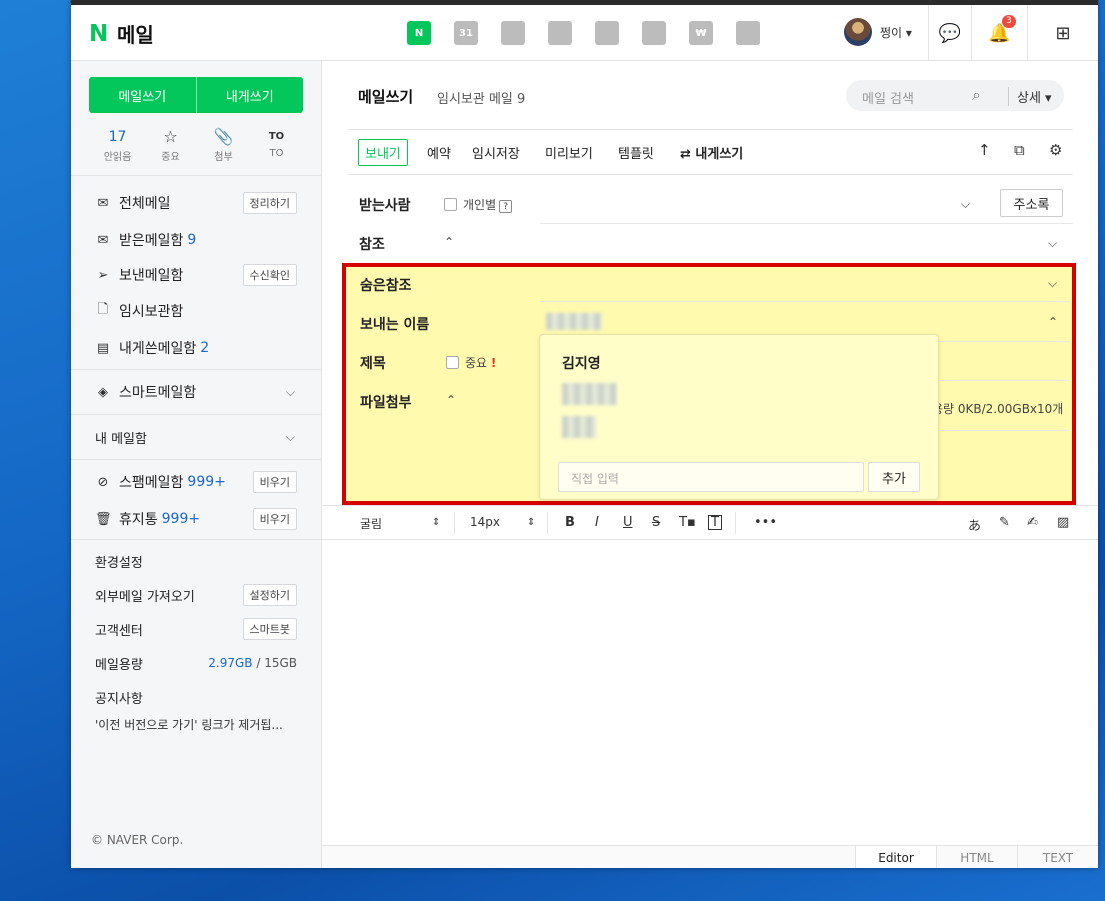  I want to click on folder-all-mail: ✉ 전체메일 정리하기, so click(196, 203).